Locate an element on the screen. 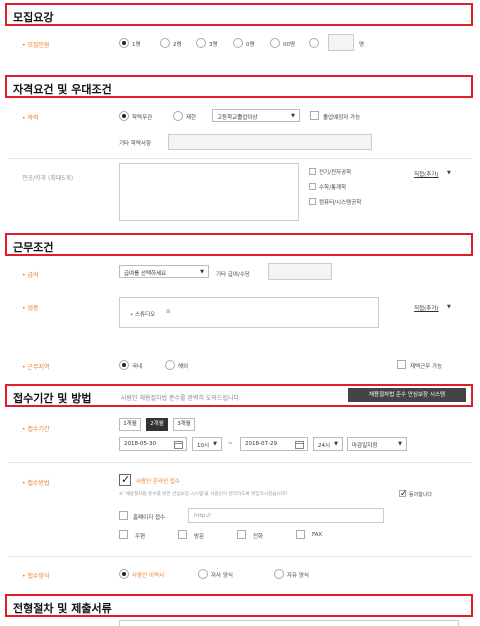  edu-label: • 학력 is located at coordinates (30, 118).